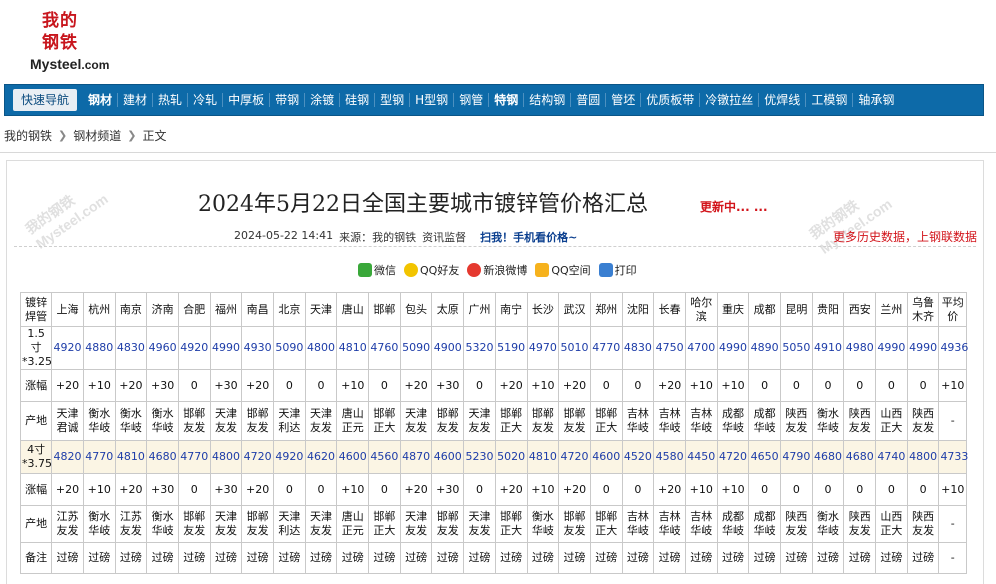  I want to click on share-wechat-button: 微信, so click(377, 270).